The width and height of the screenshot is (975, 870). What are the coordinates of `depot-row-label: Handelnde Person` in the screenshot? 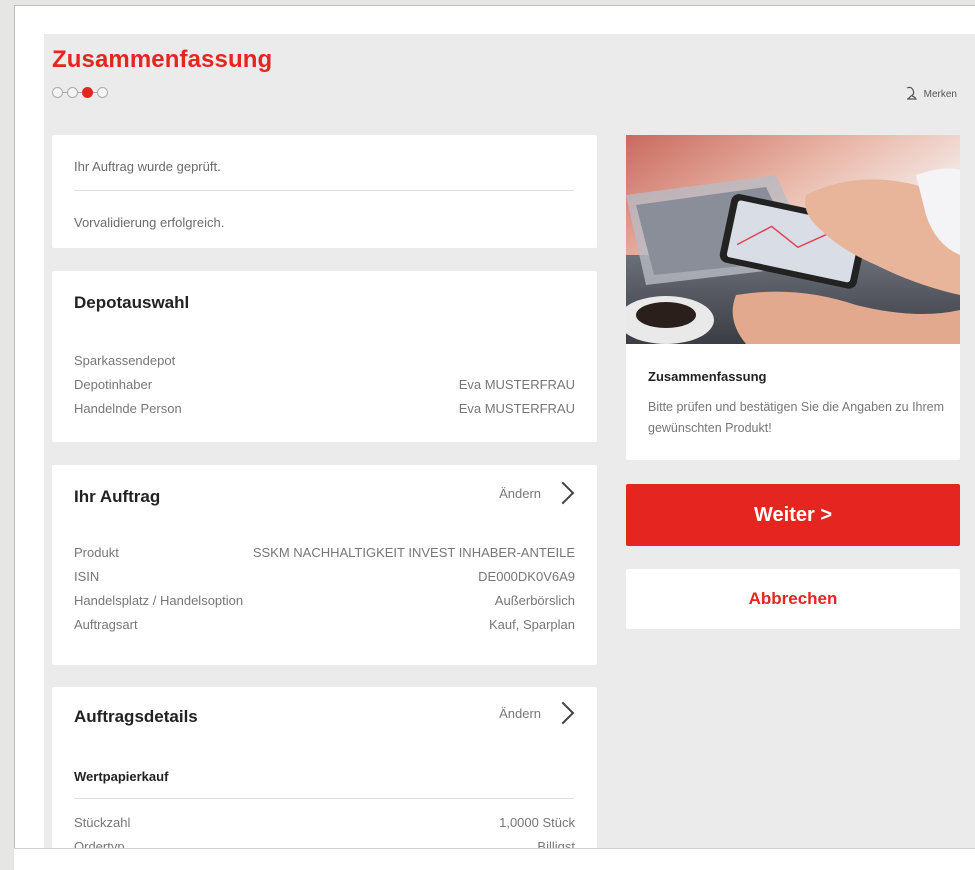 It's located at (128, 408).